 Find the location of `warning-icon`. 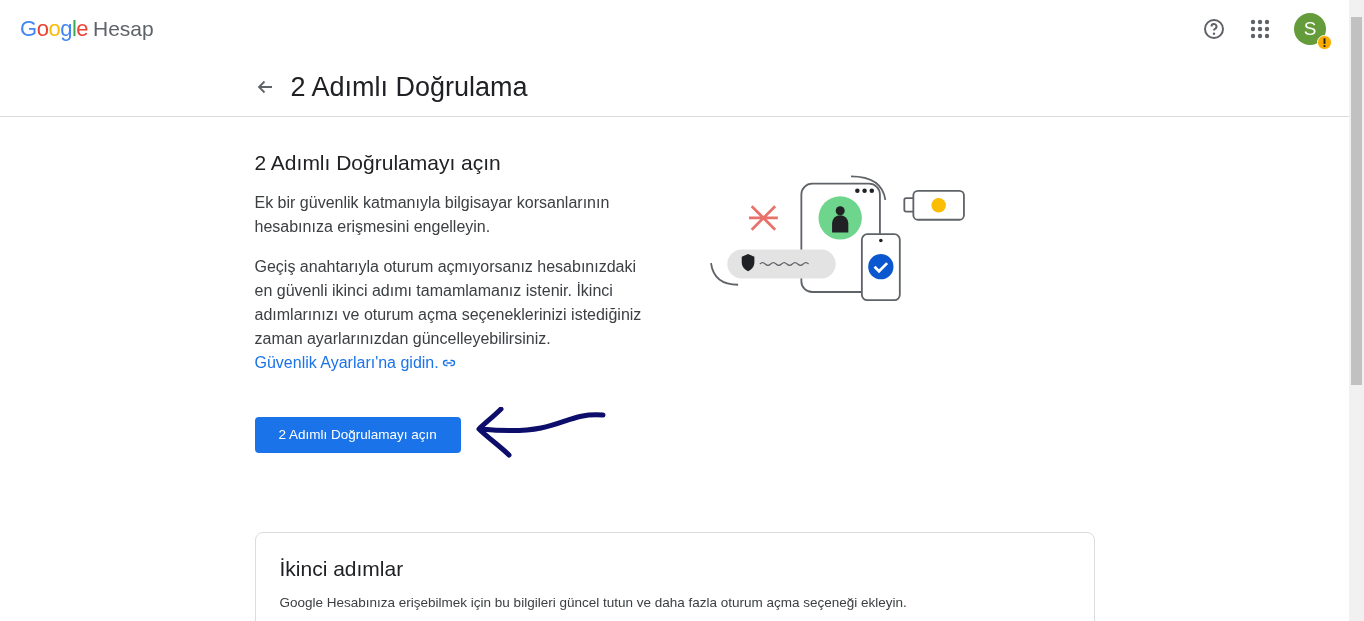

warning-icon is located at coordinates (1324, 42).